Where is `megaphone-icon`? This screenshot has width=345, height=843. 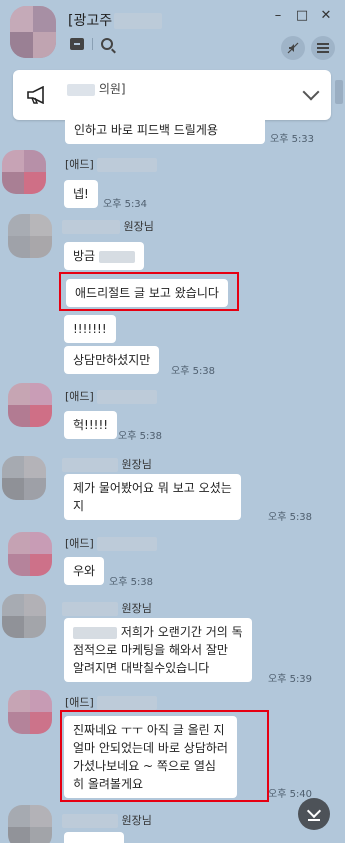
megaphone-icon is located at coordinates (35, 95).